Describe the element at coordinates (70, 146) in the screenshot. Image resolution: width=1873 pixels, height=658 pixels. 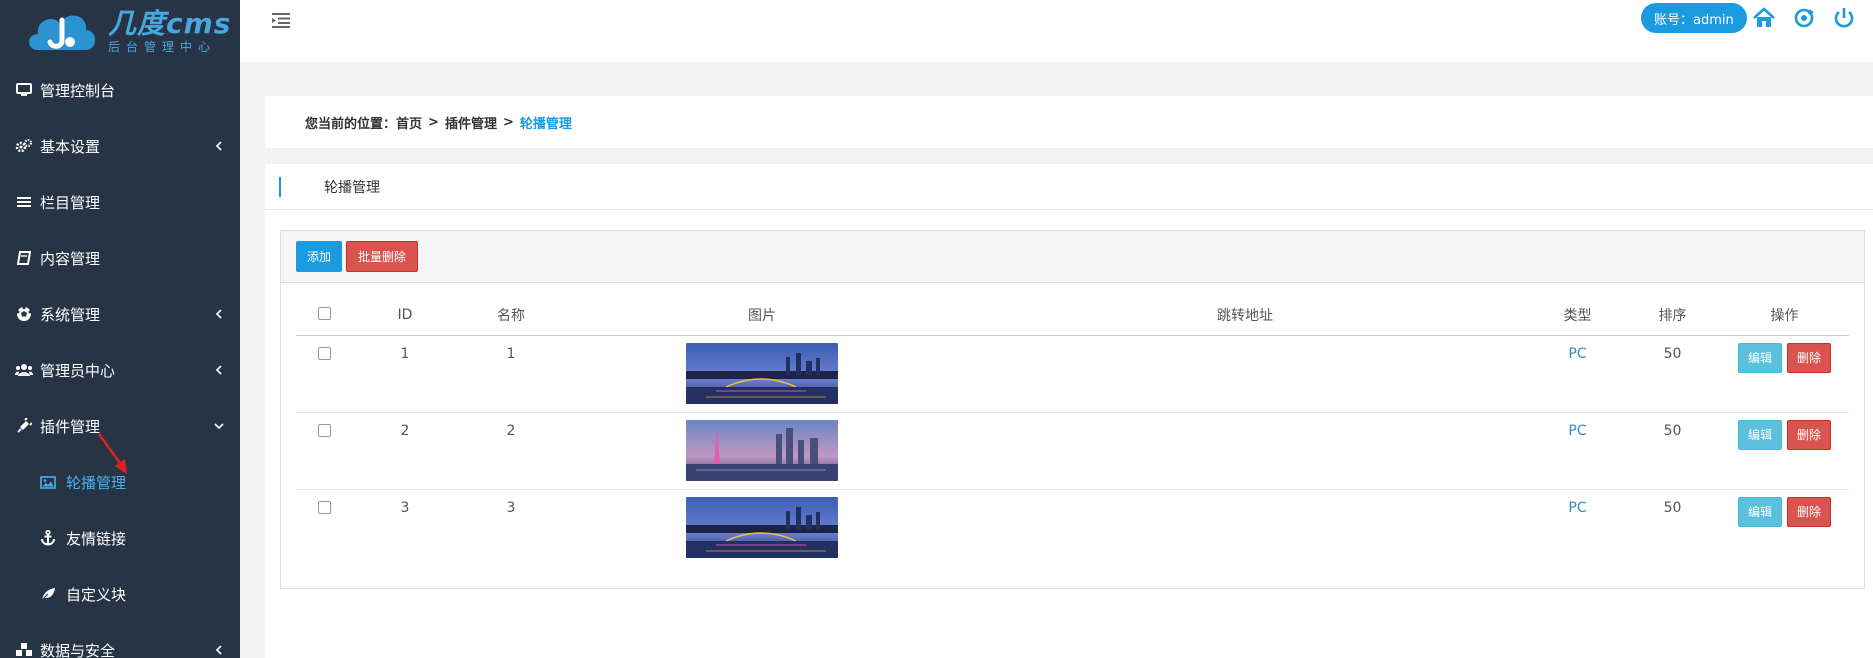
I see `sidebar-item-label: 基本设置` at that location.